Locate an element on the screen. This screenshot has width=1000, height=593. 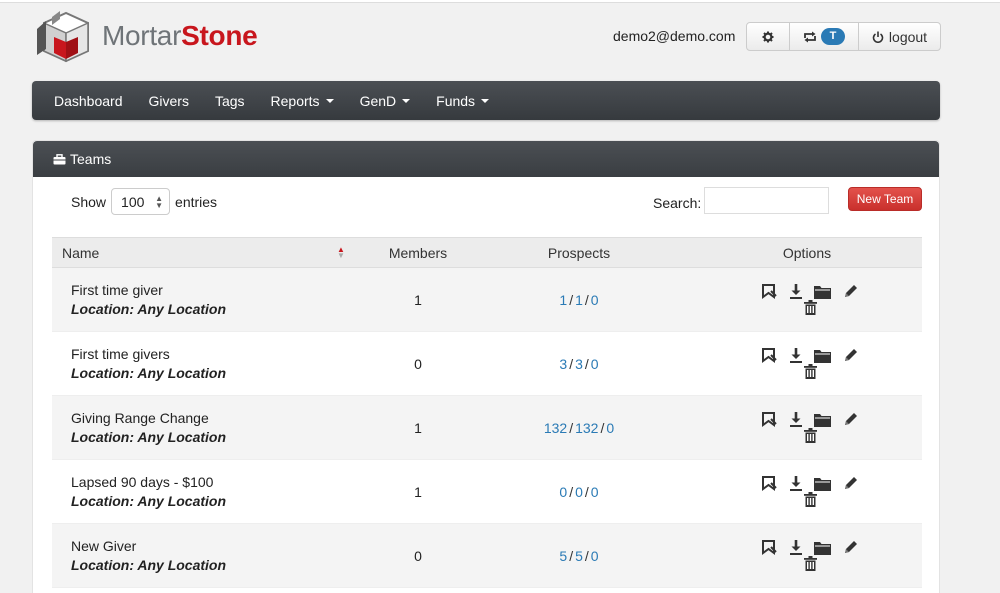
nav-label: Dashboard is located at coordinates (88, 100).